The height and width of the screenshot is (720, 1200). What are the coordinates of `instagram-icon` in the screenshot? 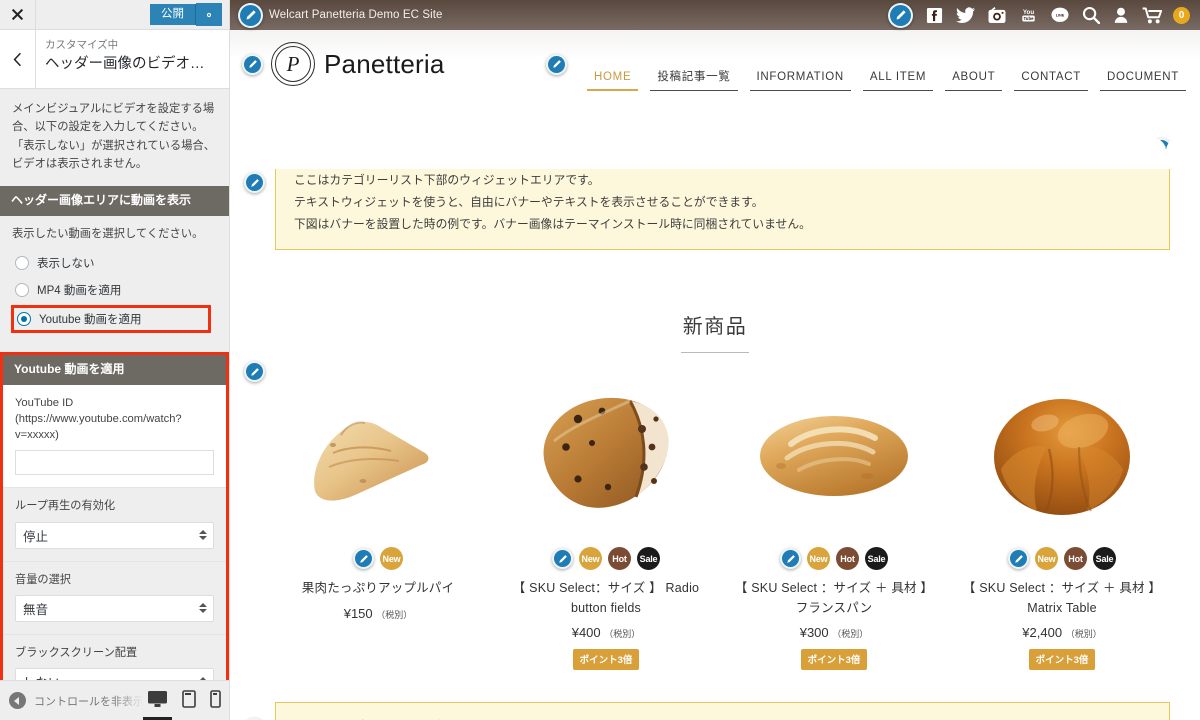 It's located at (997, 15).